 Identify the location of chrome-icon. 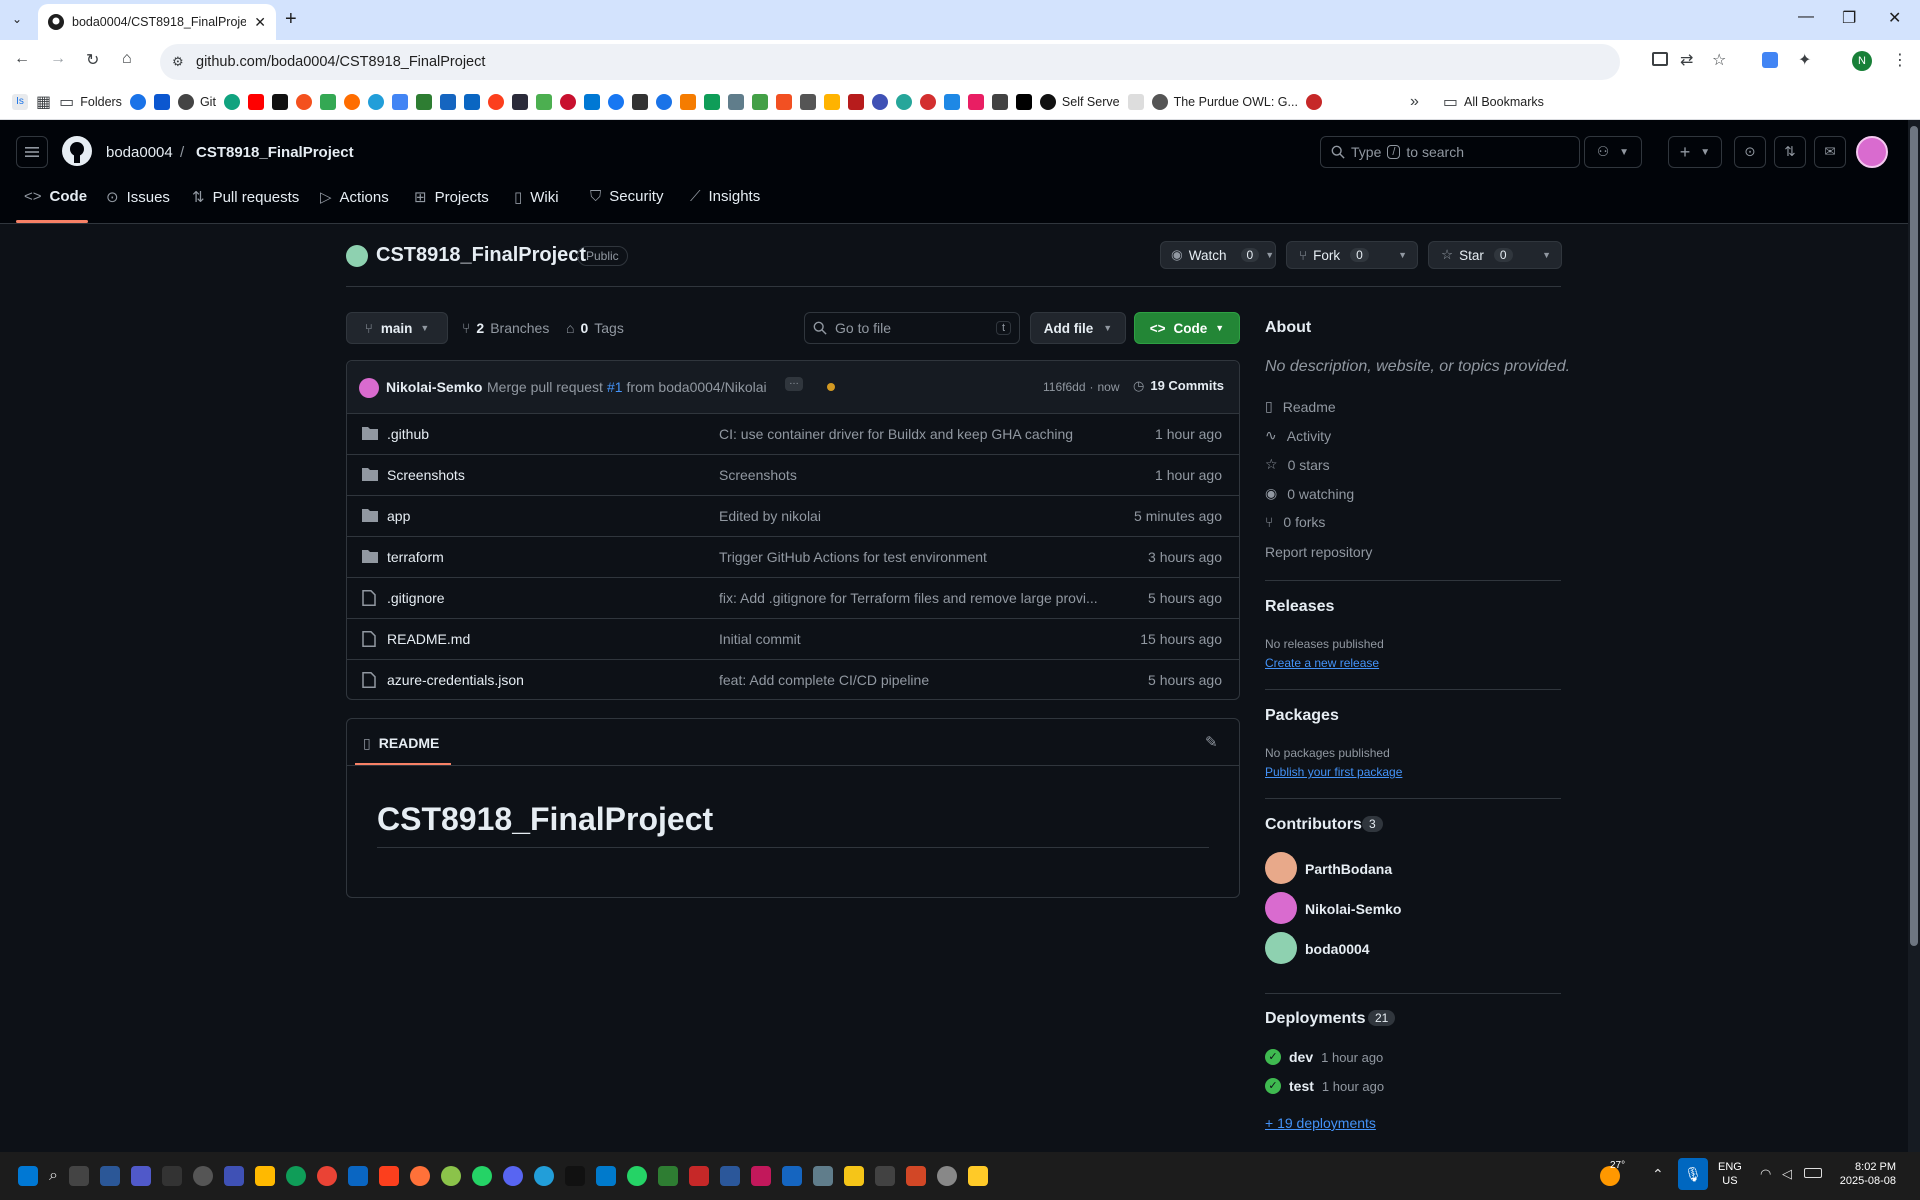
(326, 1176).